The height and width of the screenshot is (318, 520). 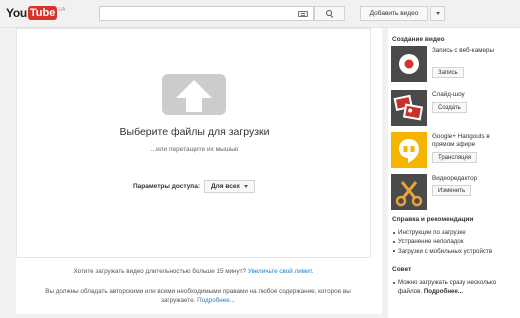 I want to click on slideshow-icon, so click(x=409, y=108).